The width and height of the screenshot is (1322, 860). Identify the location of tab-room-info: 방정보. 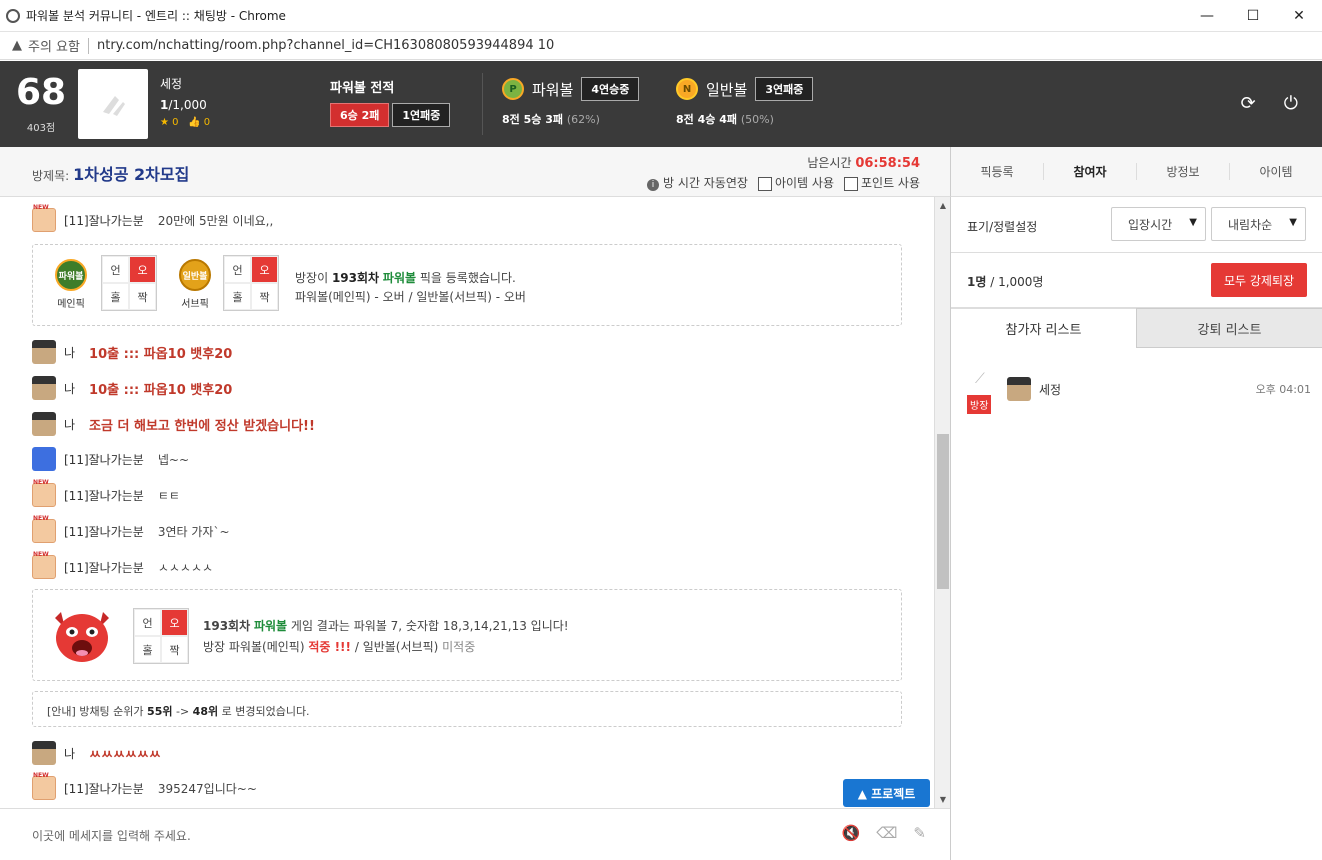
(1183, 171).